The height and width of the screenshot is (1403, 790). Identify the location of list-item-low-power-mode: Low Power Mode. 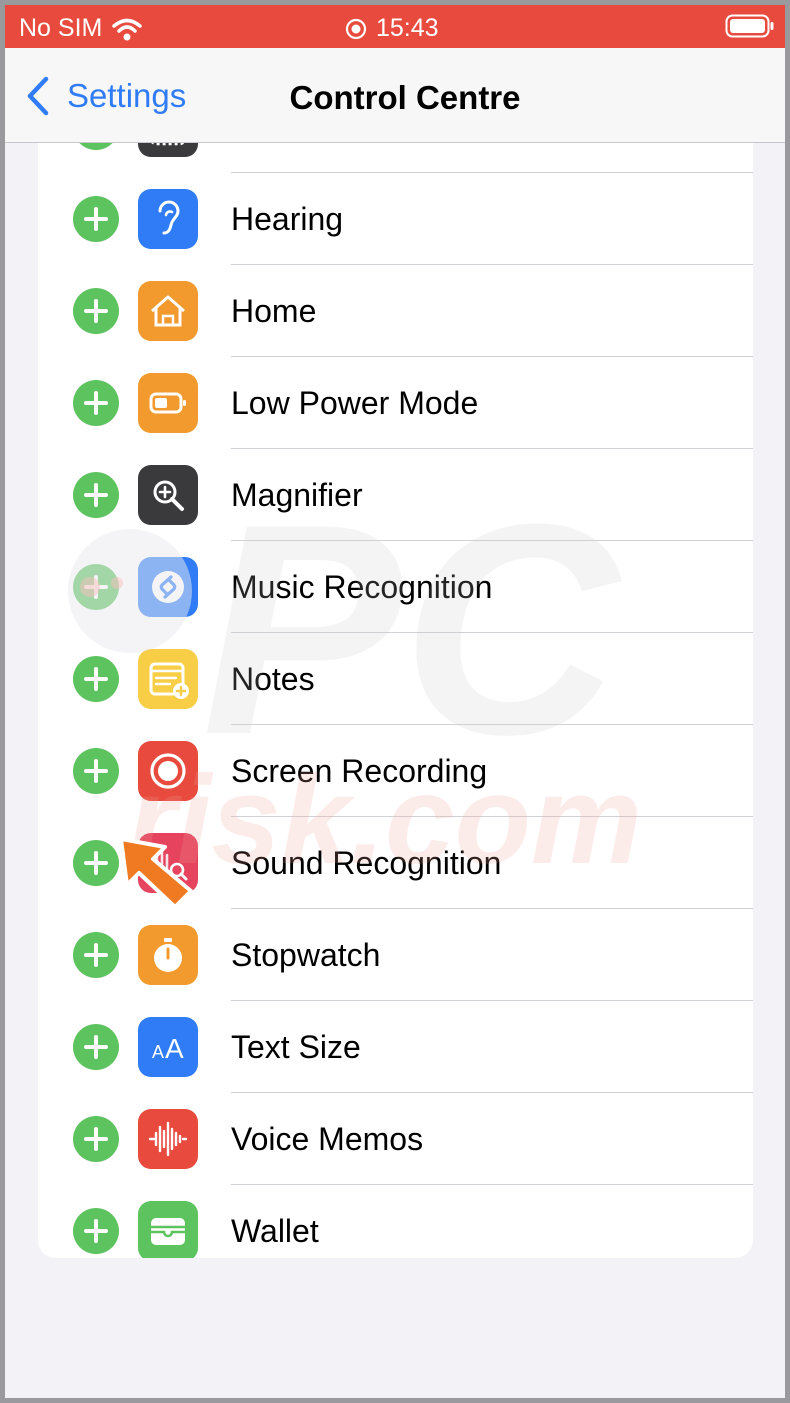
(395, 403).